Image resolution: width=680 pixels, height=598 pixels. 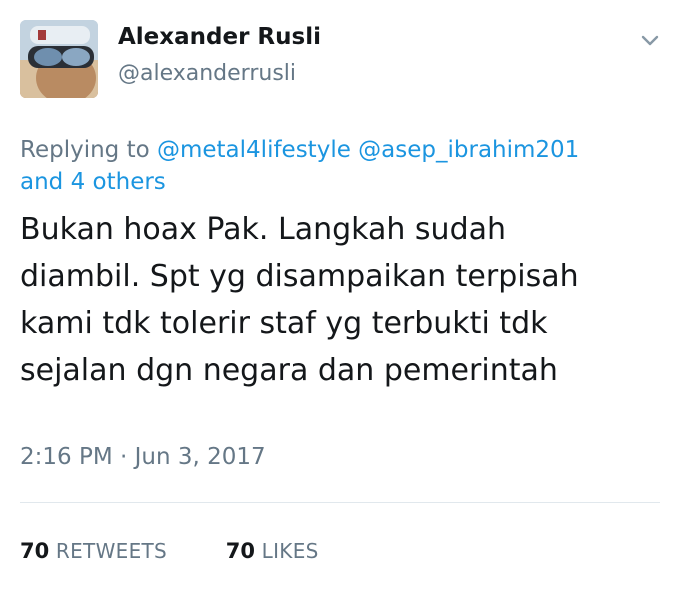 What do you see at coordinates (35, 551) in the screenshot?
I see `retweets-count: 70` at bounding box center [35, 551].